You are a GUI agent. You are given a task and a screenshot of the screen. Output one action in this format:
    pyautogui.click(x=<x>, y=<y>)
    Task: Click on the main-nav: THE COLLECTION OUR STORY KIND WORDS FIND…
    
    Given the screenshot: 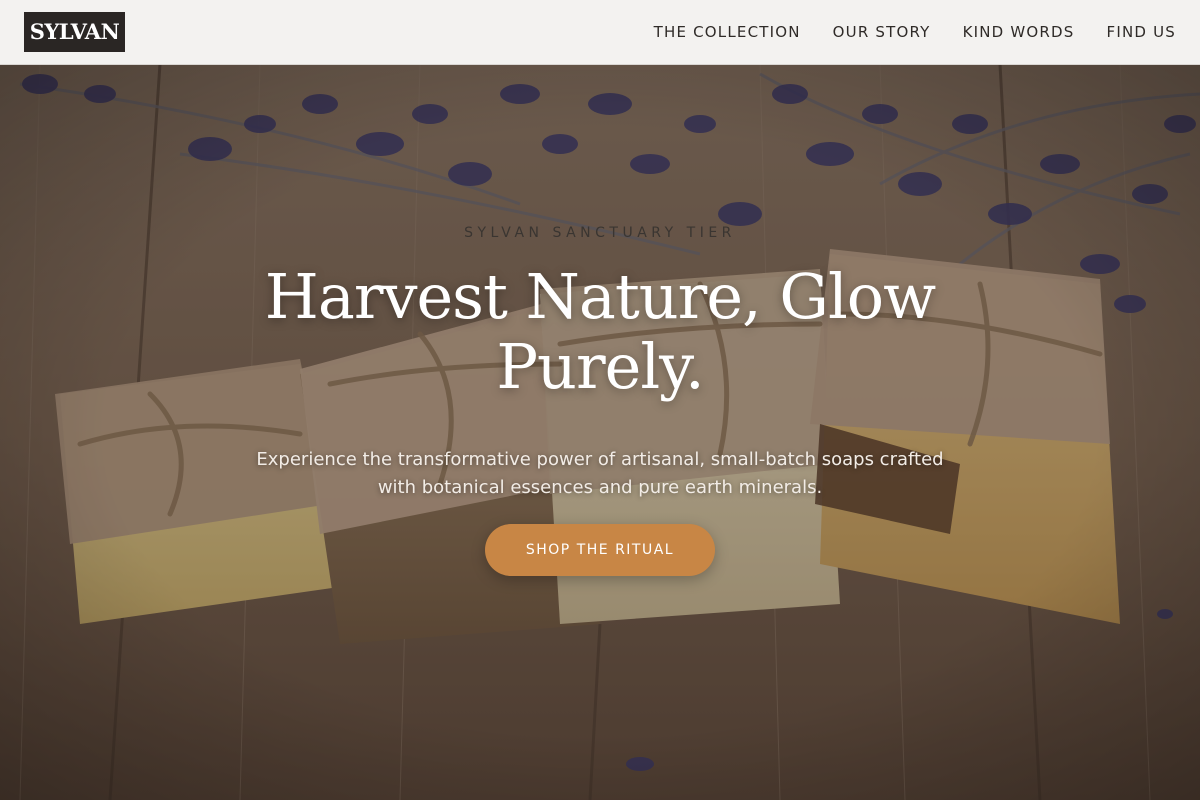 What is the action you would take?
    pyautogui.click(x=915, y=32)
    